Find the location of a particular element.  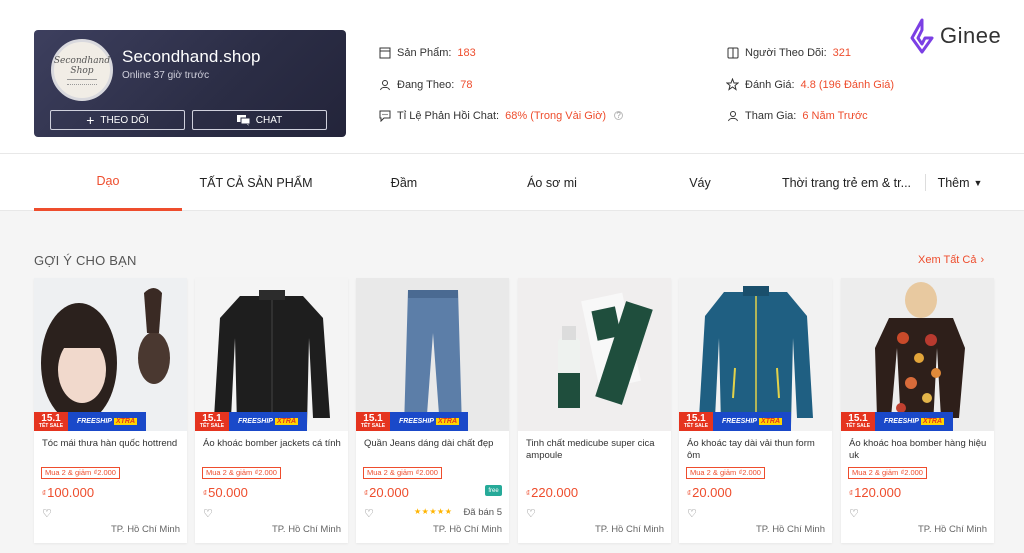

tab-dam: Đầm is located at coordinates (404, 182).